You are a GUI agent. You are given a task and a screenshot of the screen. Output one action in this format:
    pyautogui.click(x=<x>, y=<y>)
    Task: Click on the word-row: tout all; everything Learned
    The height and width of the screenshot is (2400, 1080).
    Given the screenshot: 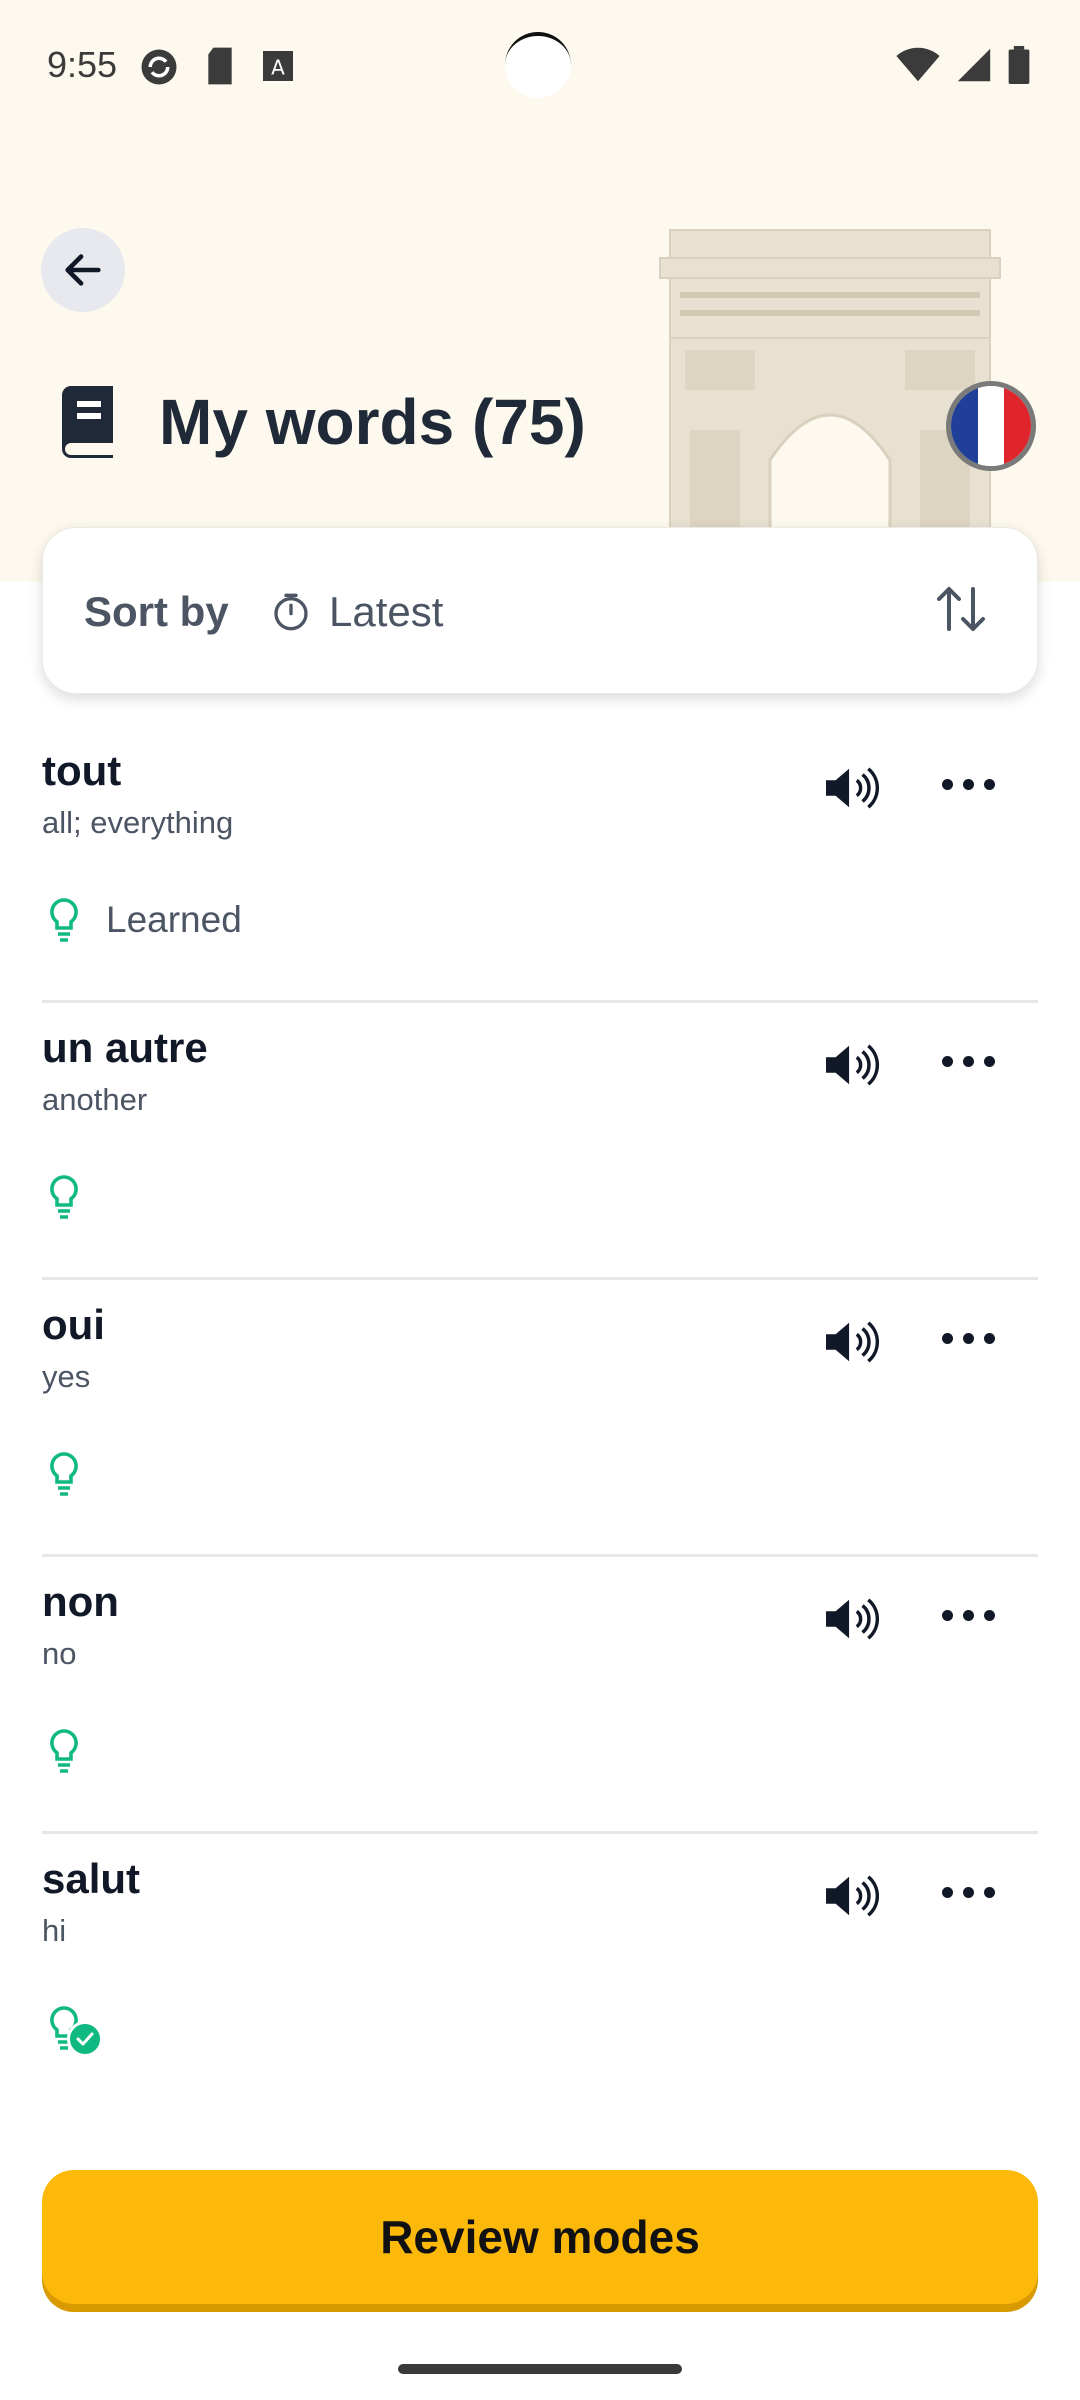 What is the action you would take?
    pyautogui.click(x=540, y=865)
    